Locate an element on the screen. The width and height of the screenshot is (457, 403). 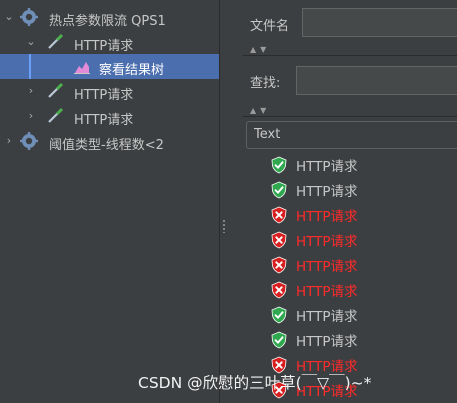
renderer-select: Text is located at coordinates (351, 135).